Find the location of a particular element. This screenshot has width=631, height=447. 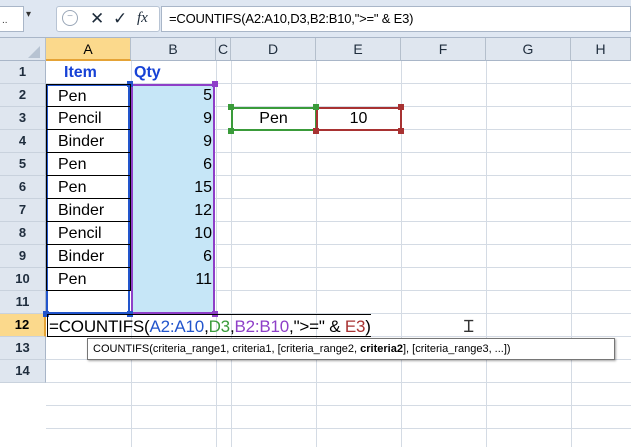

insert-function-icon: fx is located at coordinates (142, 18).